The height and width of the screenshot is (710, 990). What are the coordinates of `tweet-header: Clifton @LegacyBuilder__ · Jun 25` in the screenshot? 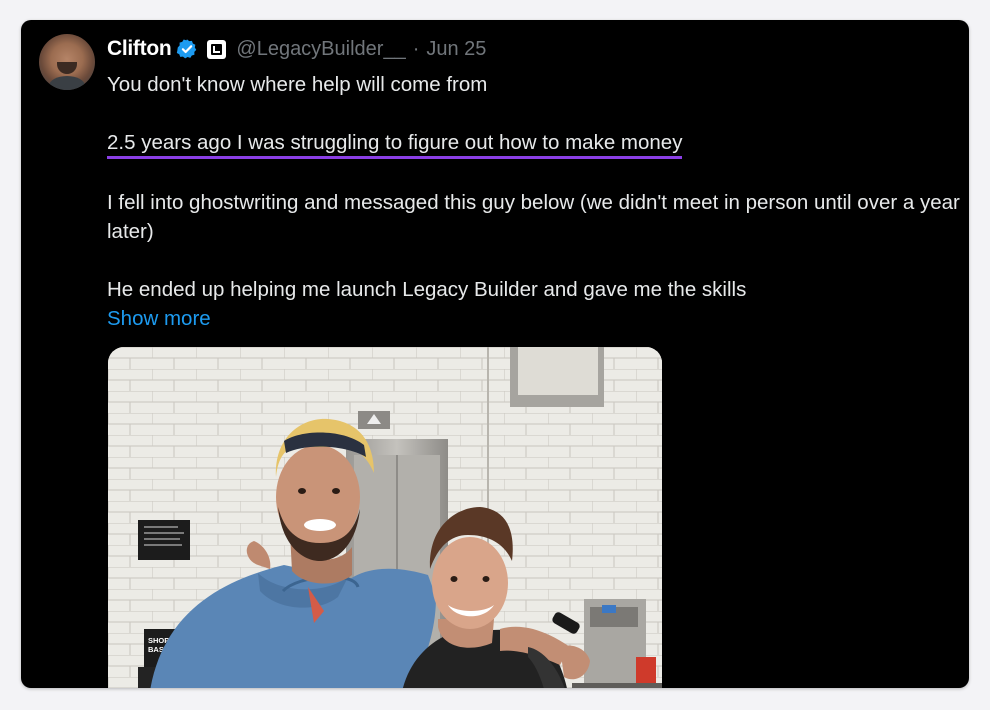 It's located at (296, 49).